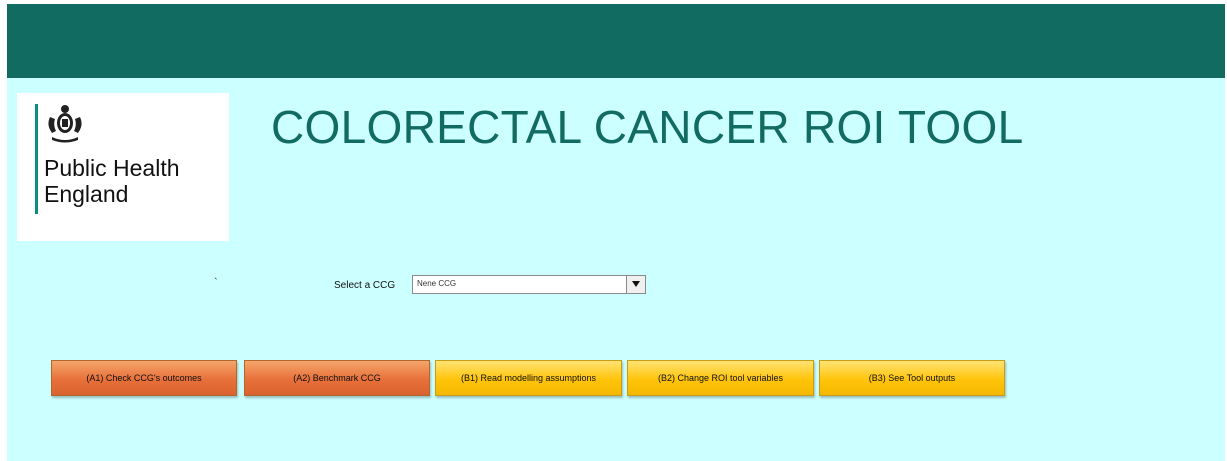 This screenshot has width=1227, height=461. What do you see at coordinates (112, 168) in the screenshot?
I see `logo-text-line1: Public Health` at bounding box center [112, 168].